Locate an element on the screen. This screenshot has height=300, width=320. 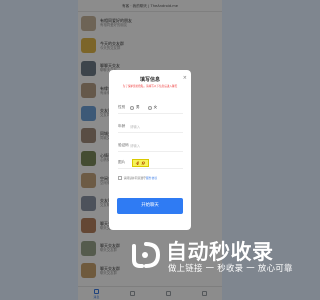
agreement-link: 服务协议 is located at coordinates (151, 178).